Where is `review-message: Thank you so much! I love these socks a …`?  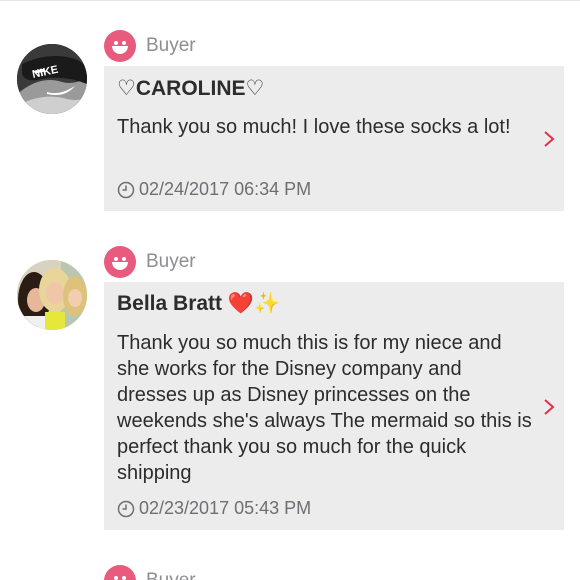
review-message: Thank you so much! I love these socks a … is located at coordinates (314, 127).